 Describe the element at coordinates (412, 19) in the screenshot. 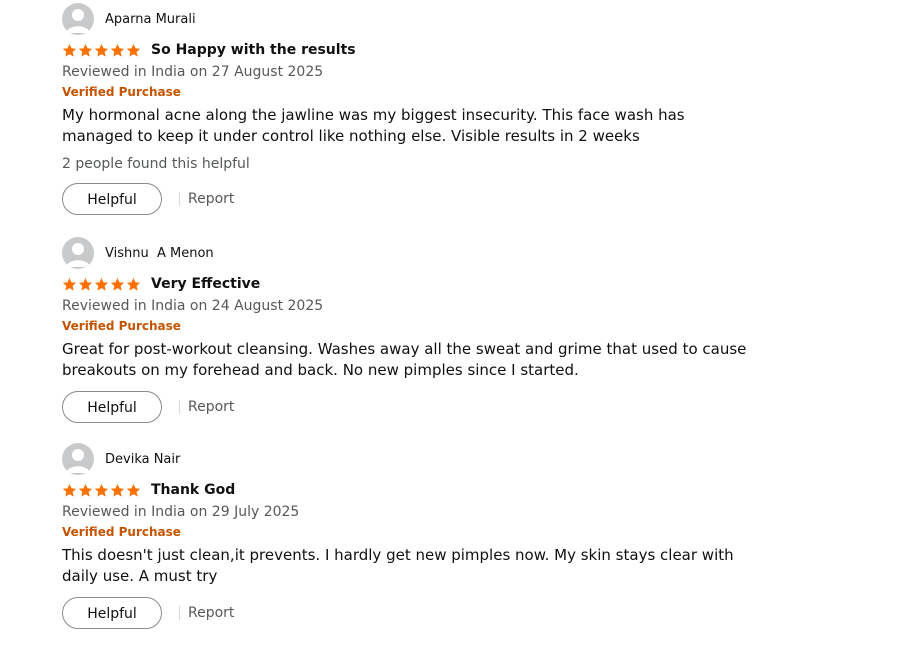

I see `reviewer-profile: Aparna Murali` at that location.